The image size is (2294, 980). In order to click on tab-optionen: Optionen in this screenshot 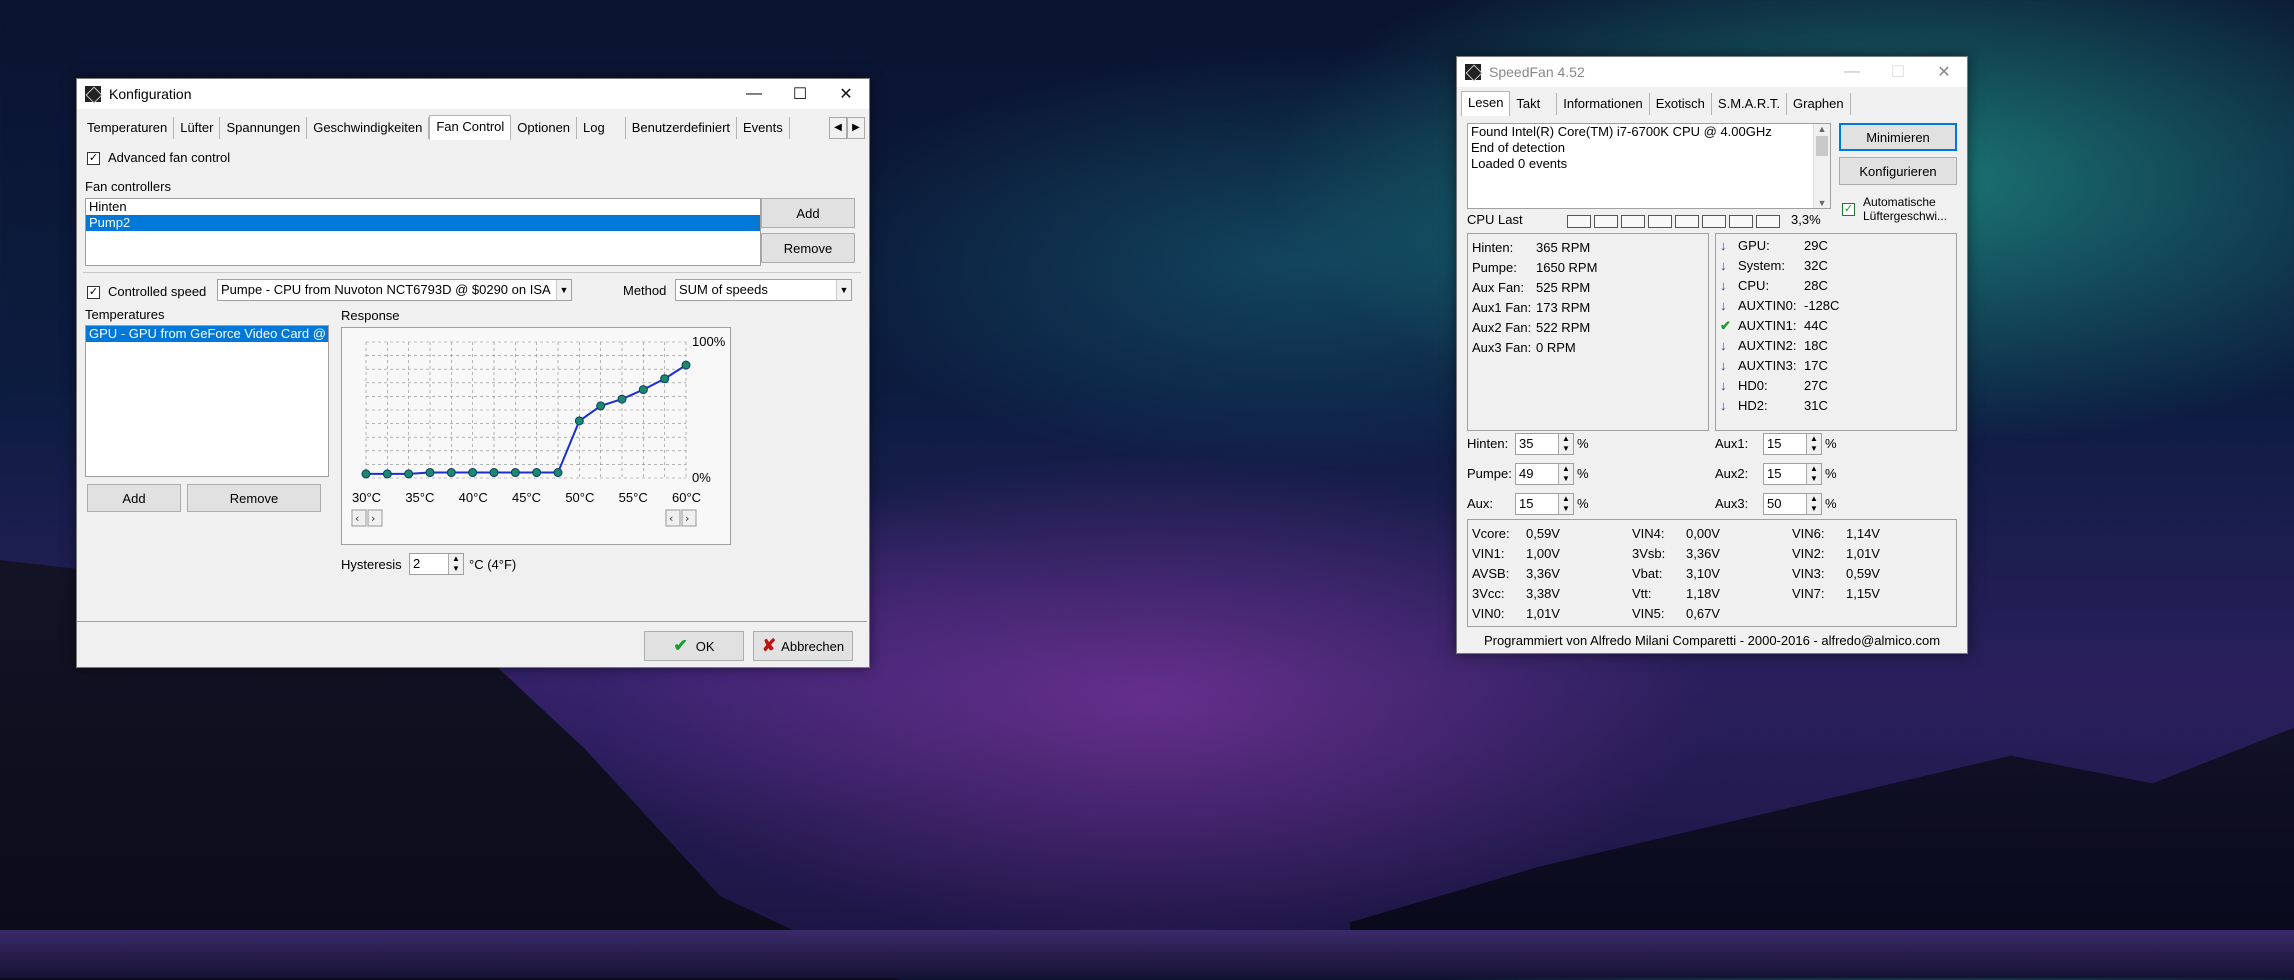, I will do `click(544, 128)`.